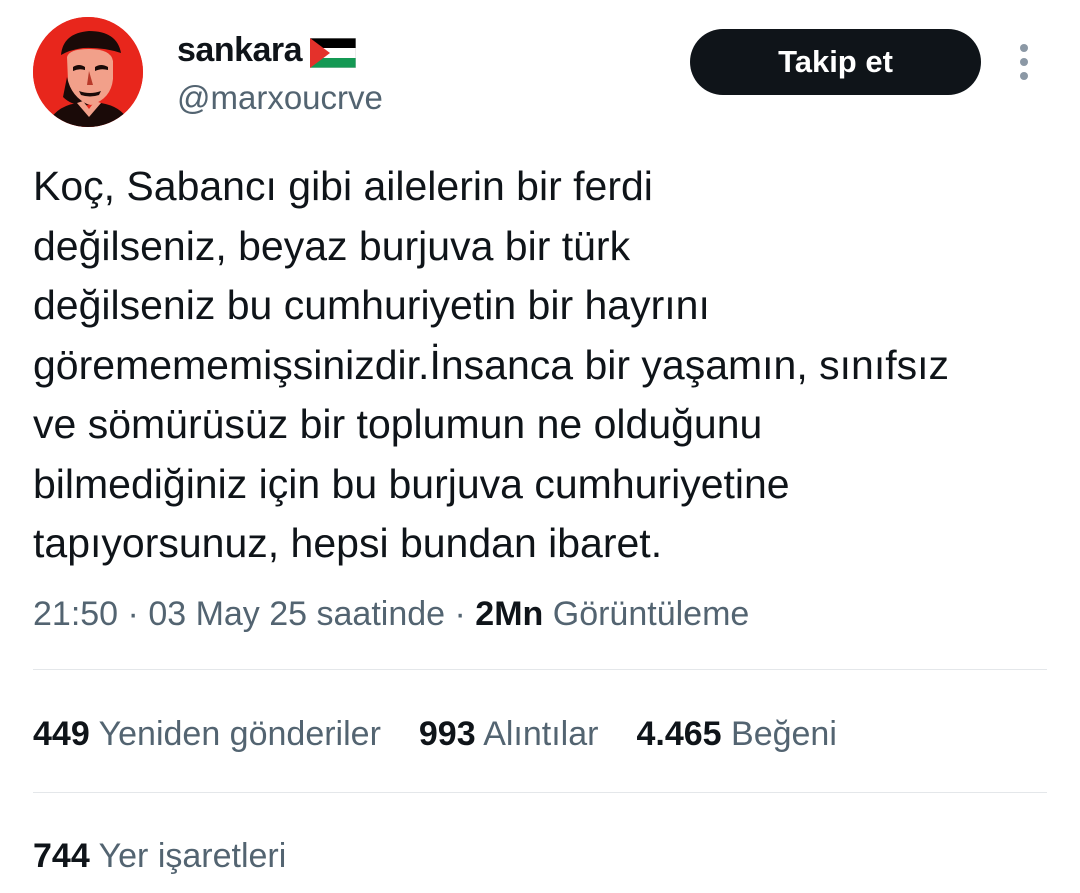 Image resolution: width=1080 pixels, height=893 pixels. What do you see at coordinates (239, 734) in the screenshot?
I see `reposts-label: Yeniden gönderiler` at bounding box center [239, 734].